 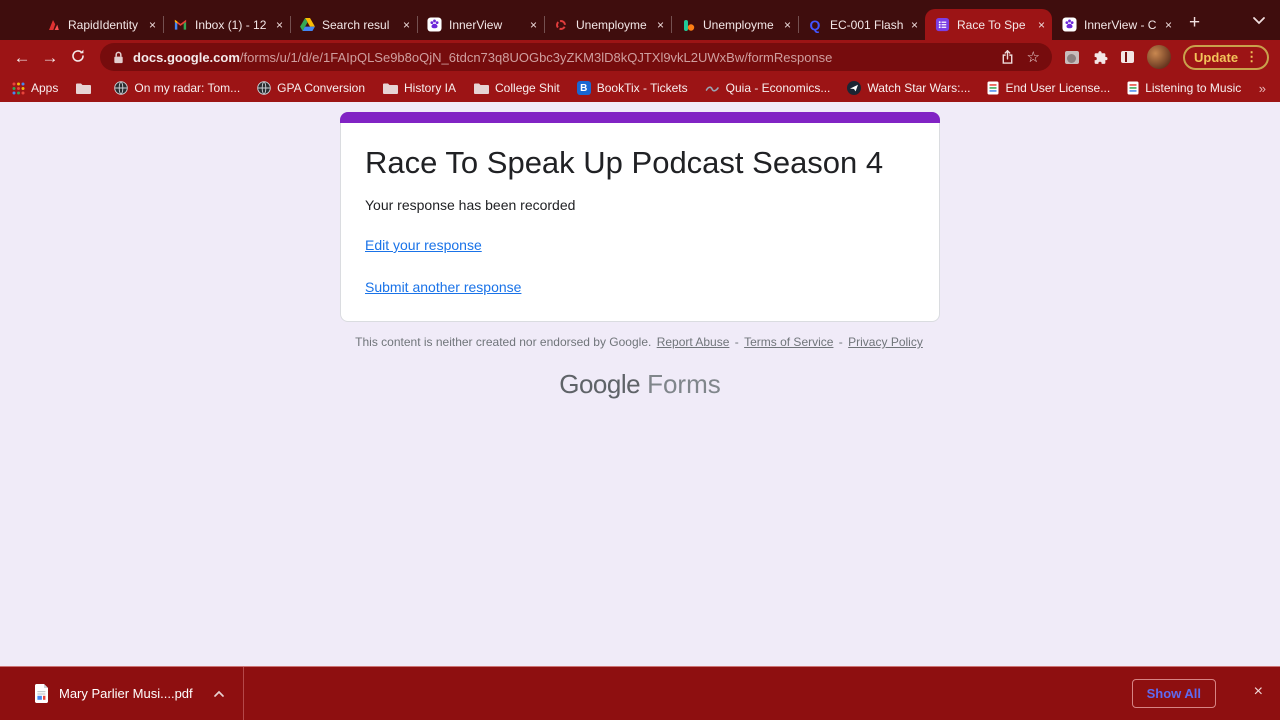 I want to click on logo-forms-text: Forms, so click(x=684, y=384).